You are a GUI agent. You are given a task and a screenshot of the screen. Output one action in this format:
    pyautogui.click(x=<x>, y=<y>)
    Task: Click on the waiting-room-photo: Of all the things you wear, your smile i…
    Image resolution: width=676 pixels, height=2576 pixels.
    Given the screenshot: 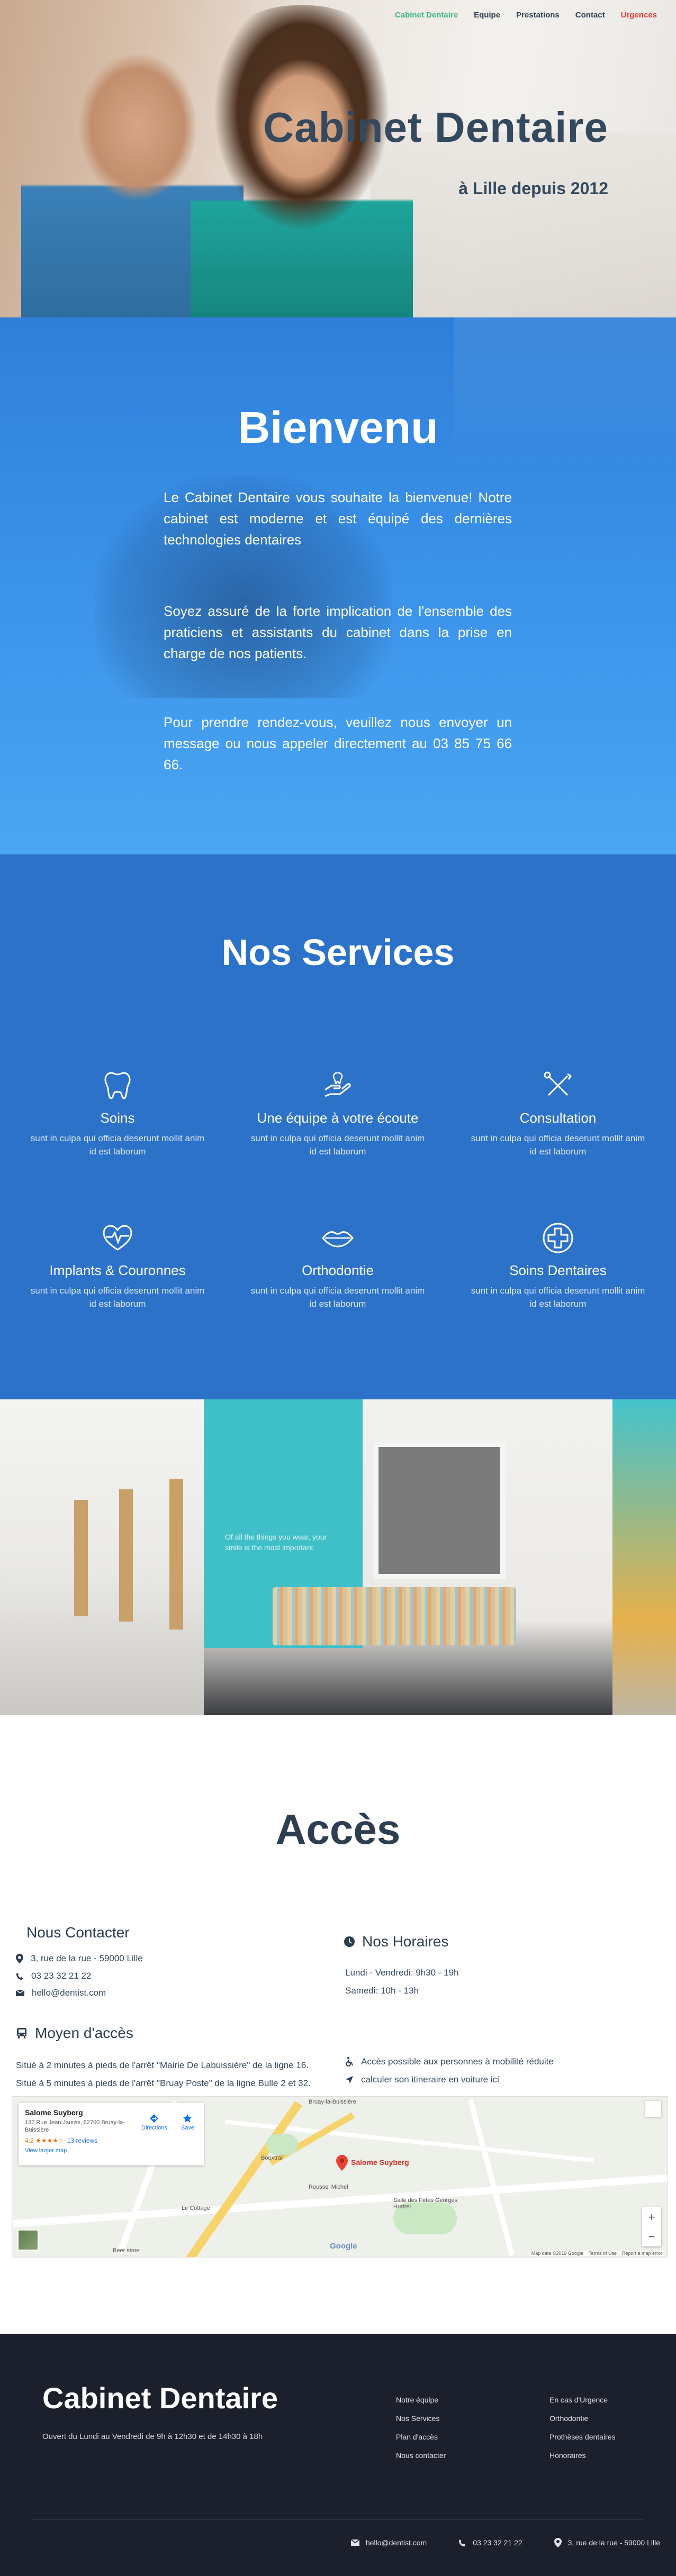 What is the action you would take?
    pyautogui.click(x=440, y=1557)
    